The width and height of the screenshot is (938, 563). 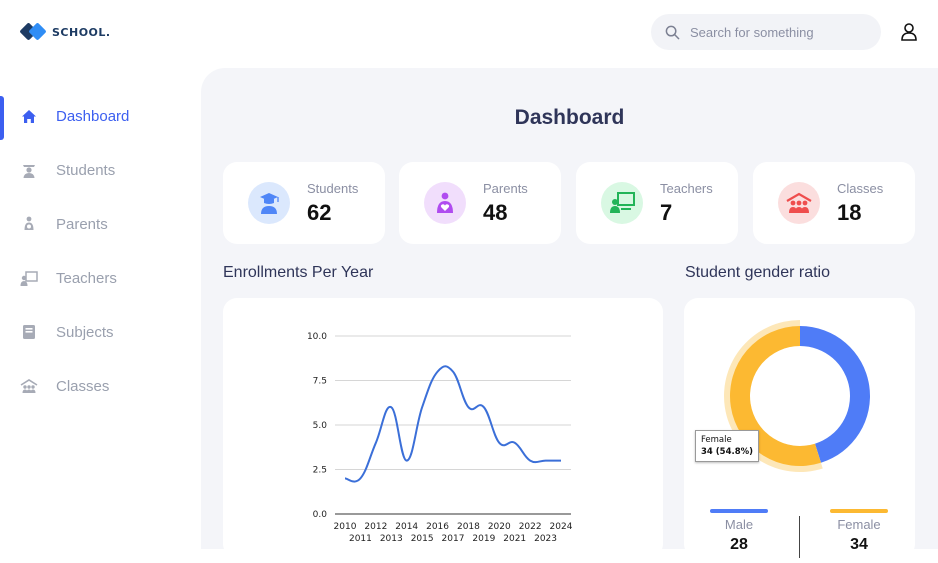 I want to click on y-tick-label: 10.0, so click(x=317, y=337).